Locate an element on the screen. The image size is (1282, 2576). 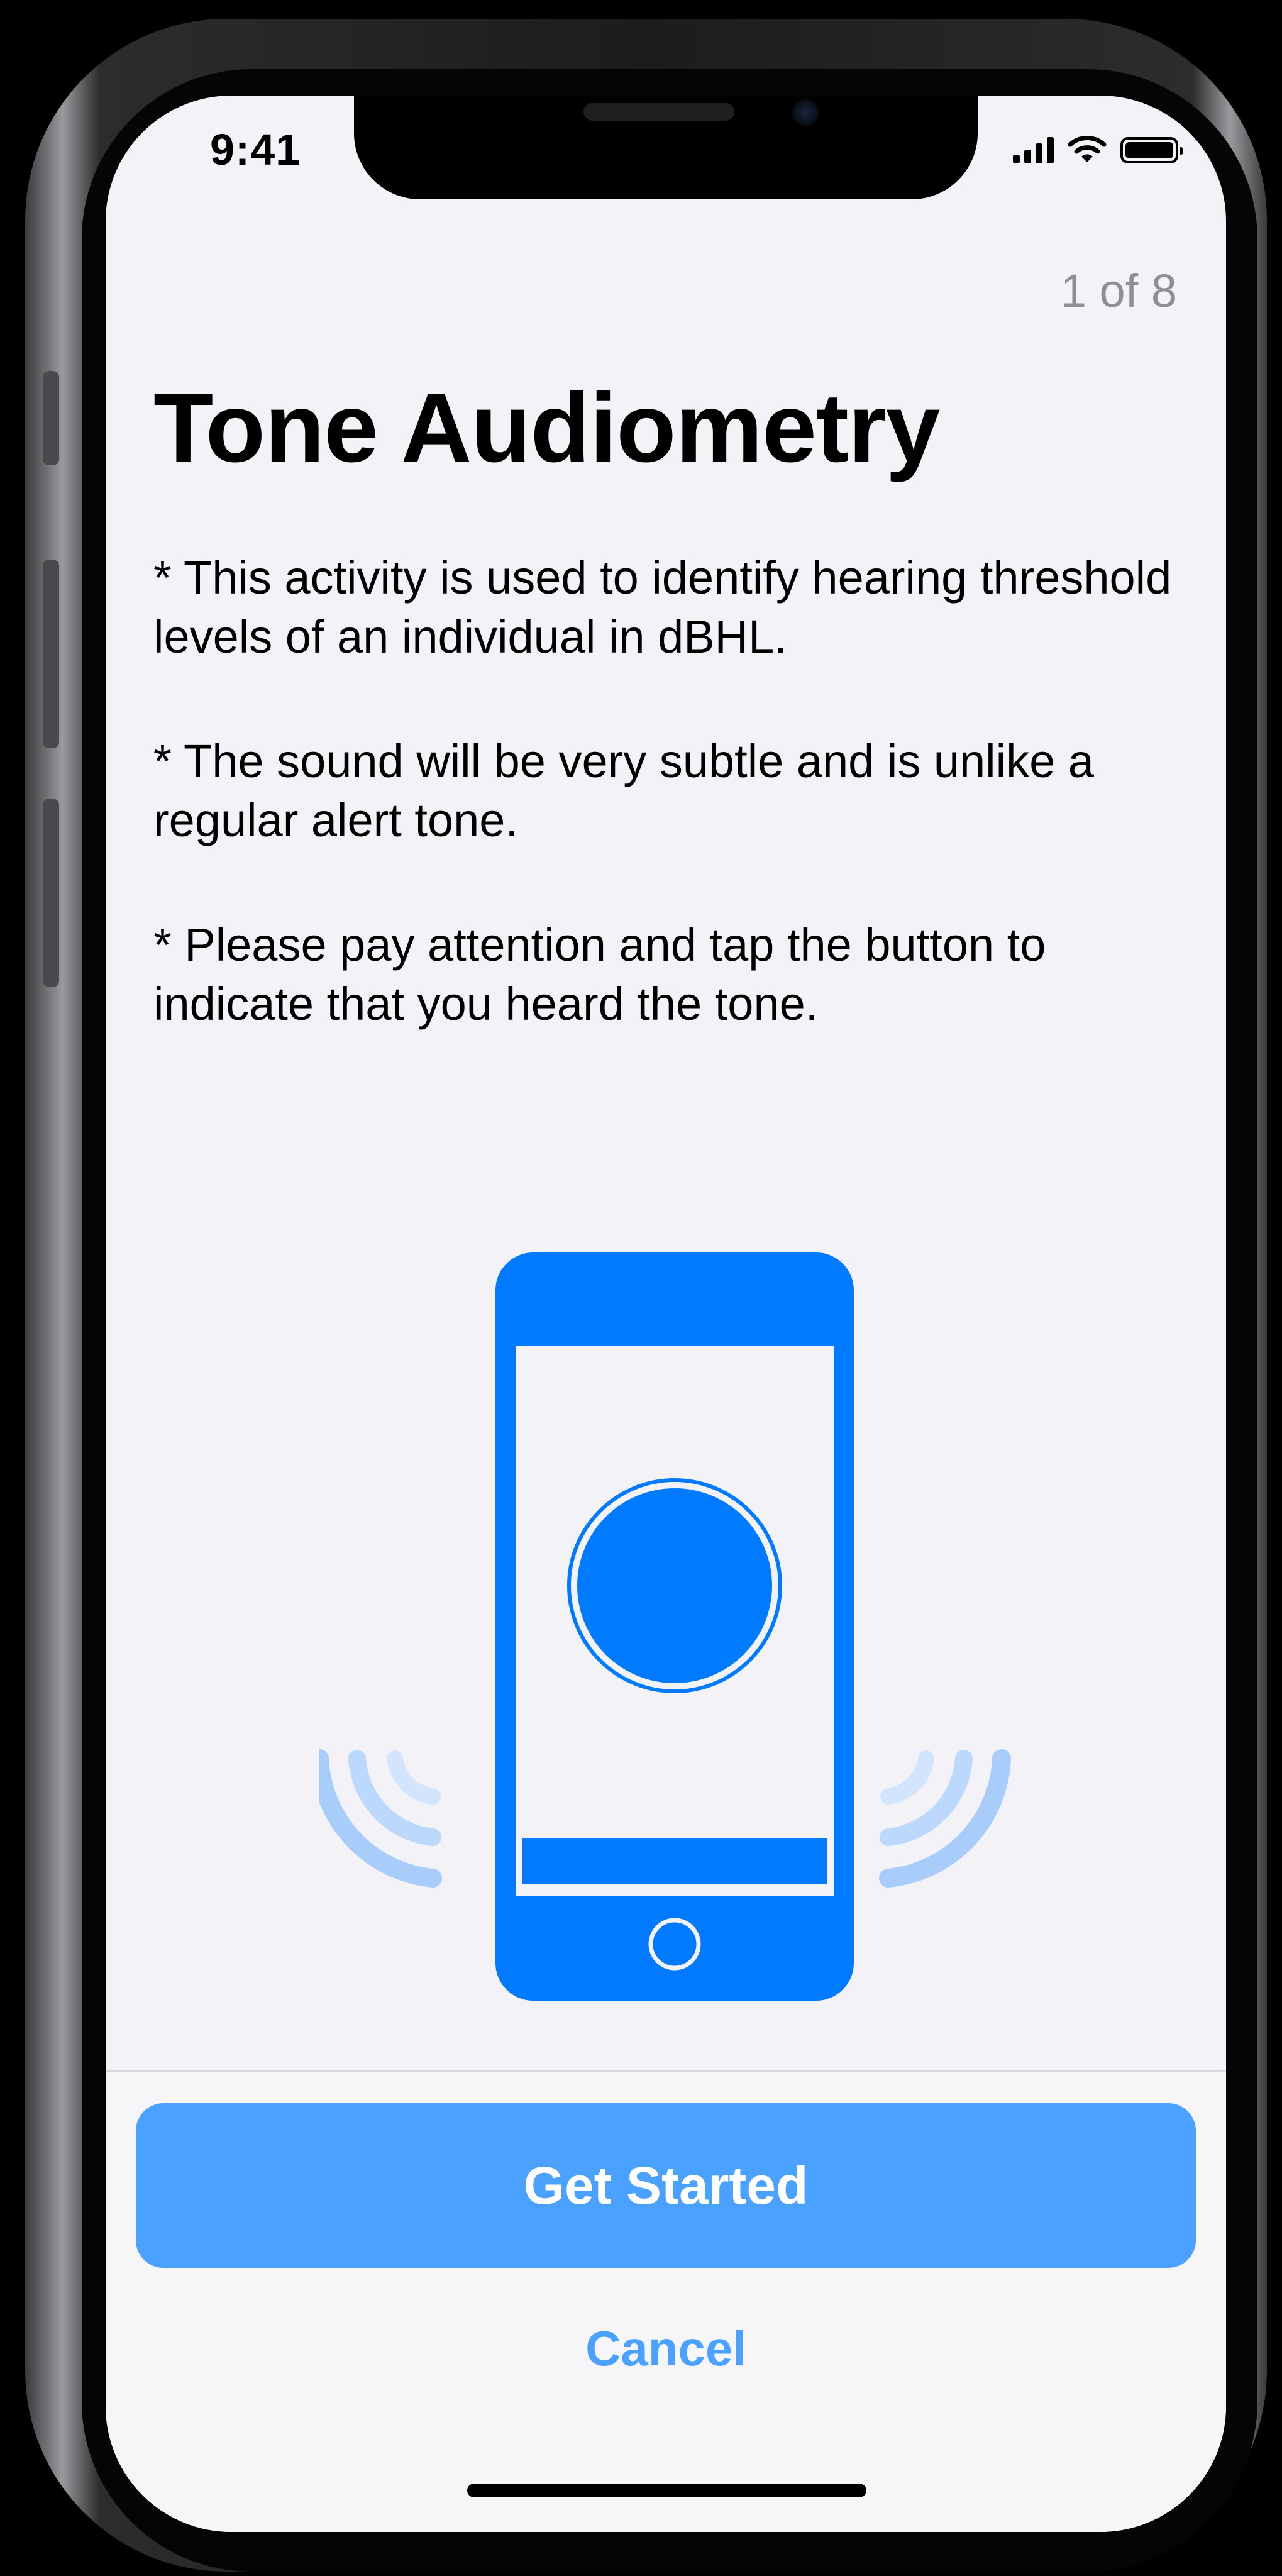
wifi-icon is located at coordinates (1087, 149).